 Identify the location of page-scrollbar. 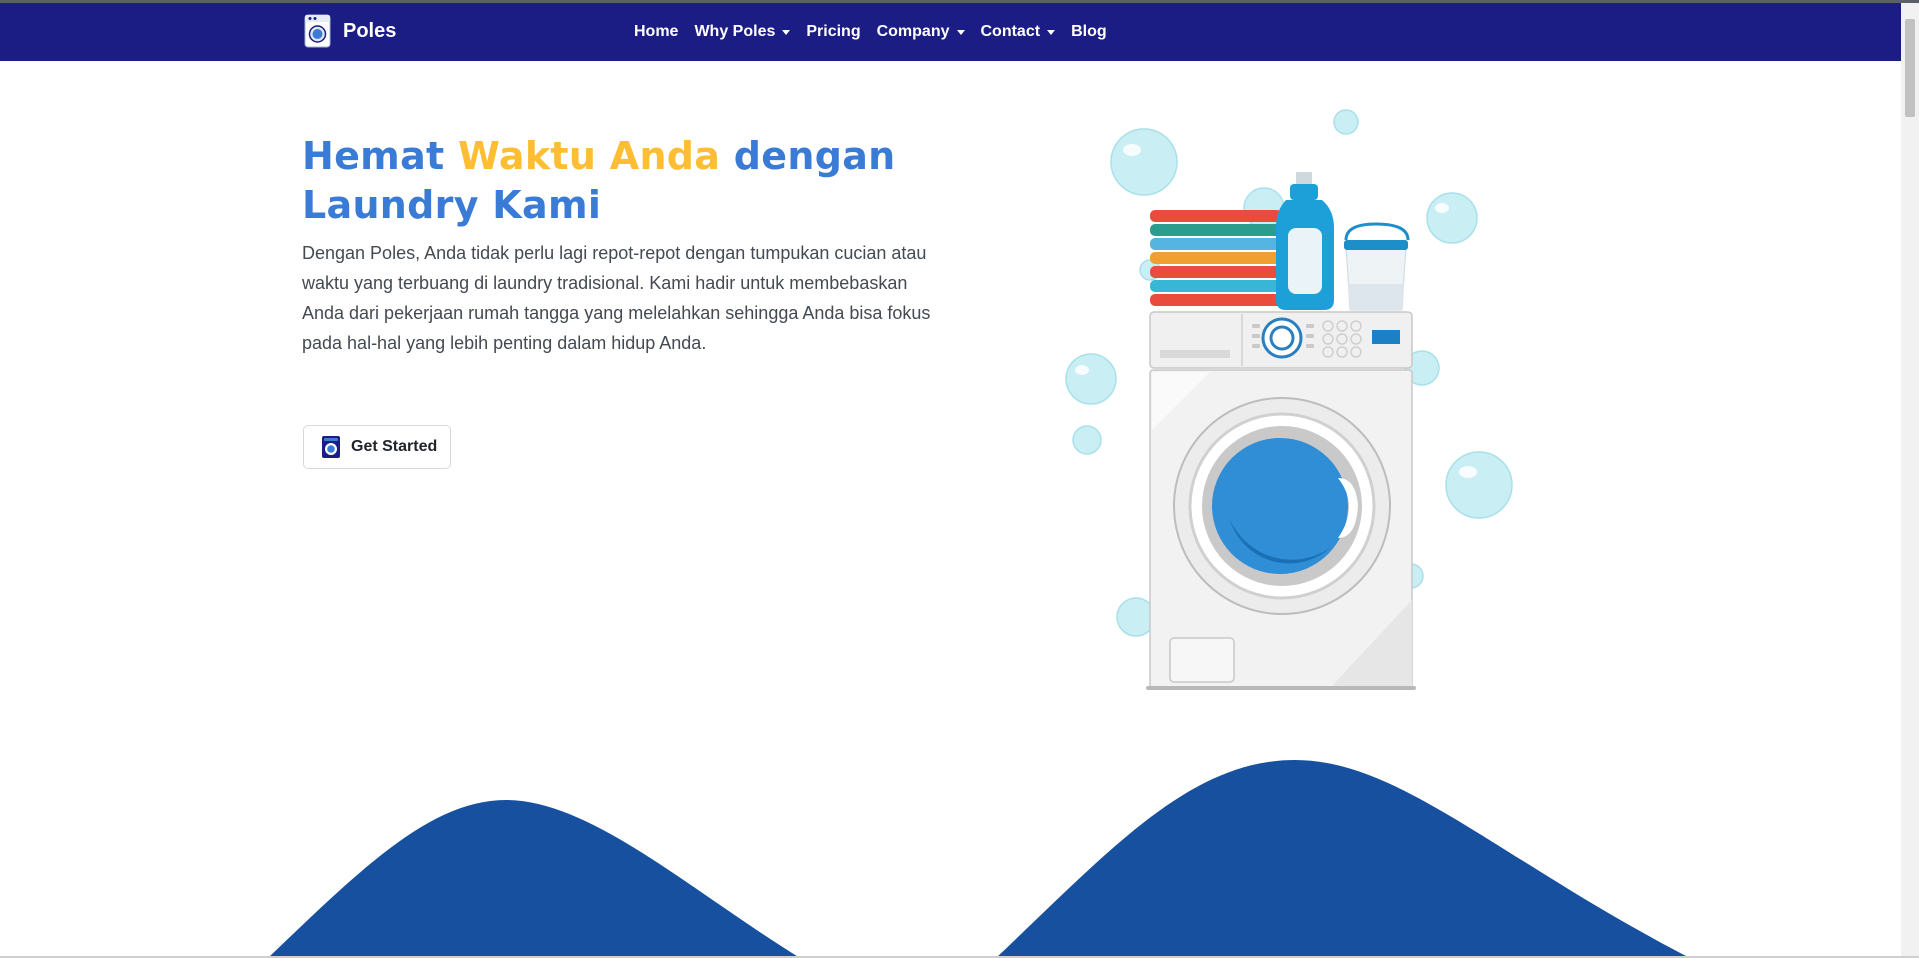
(1910, 479).